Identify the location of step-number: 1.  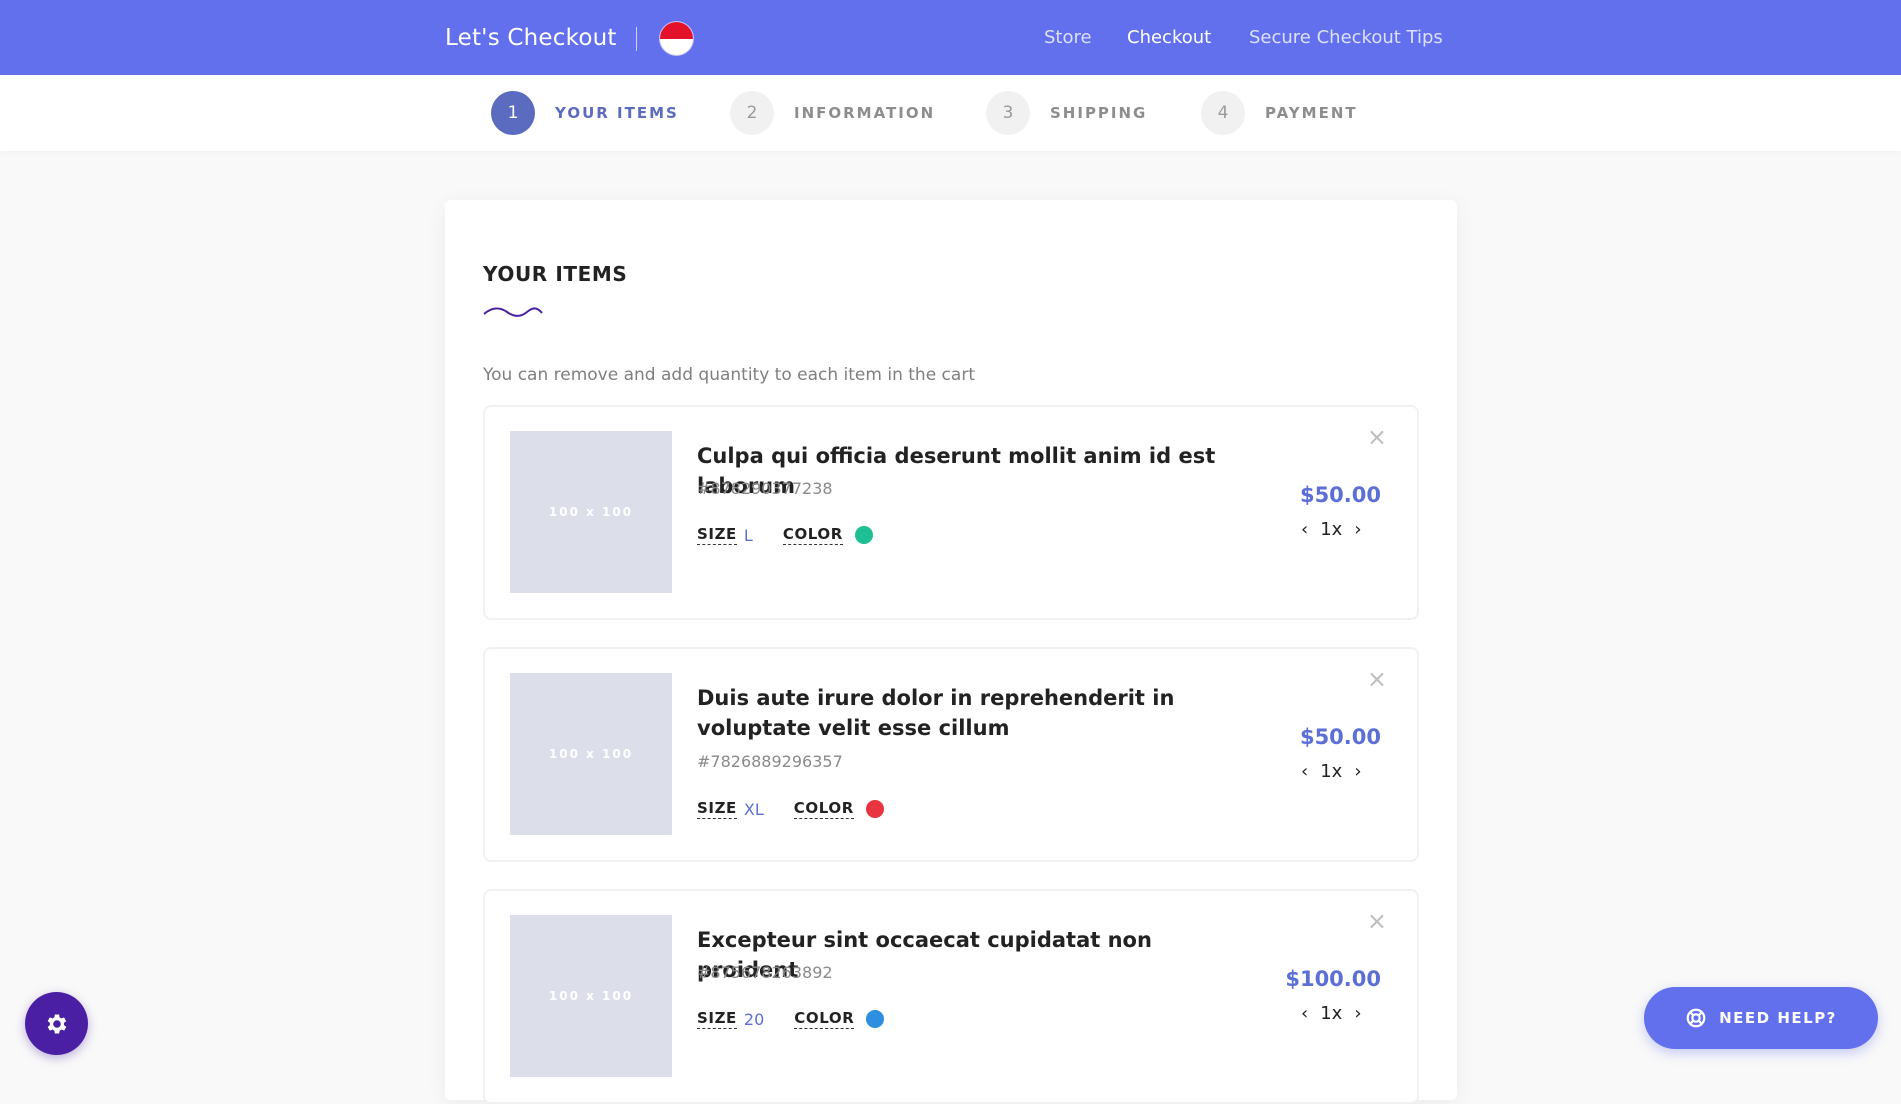
(513, 113).